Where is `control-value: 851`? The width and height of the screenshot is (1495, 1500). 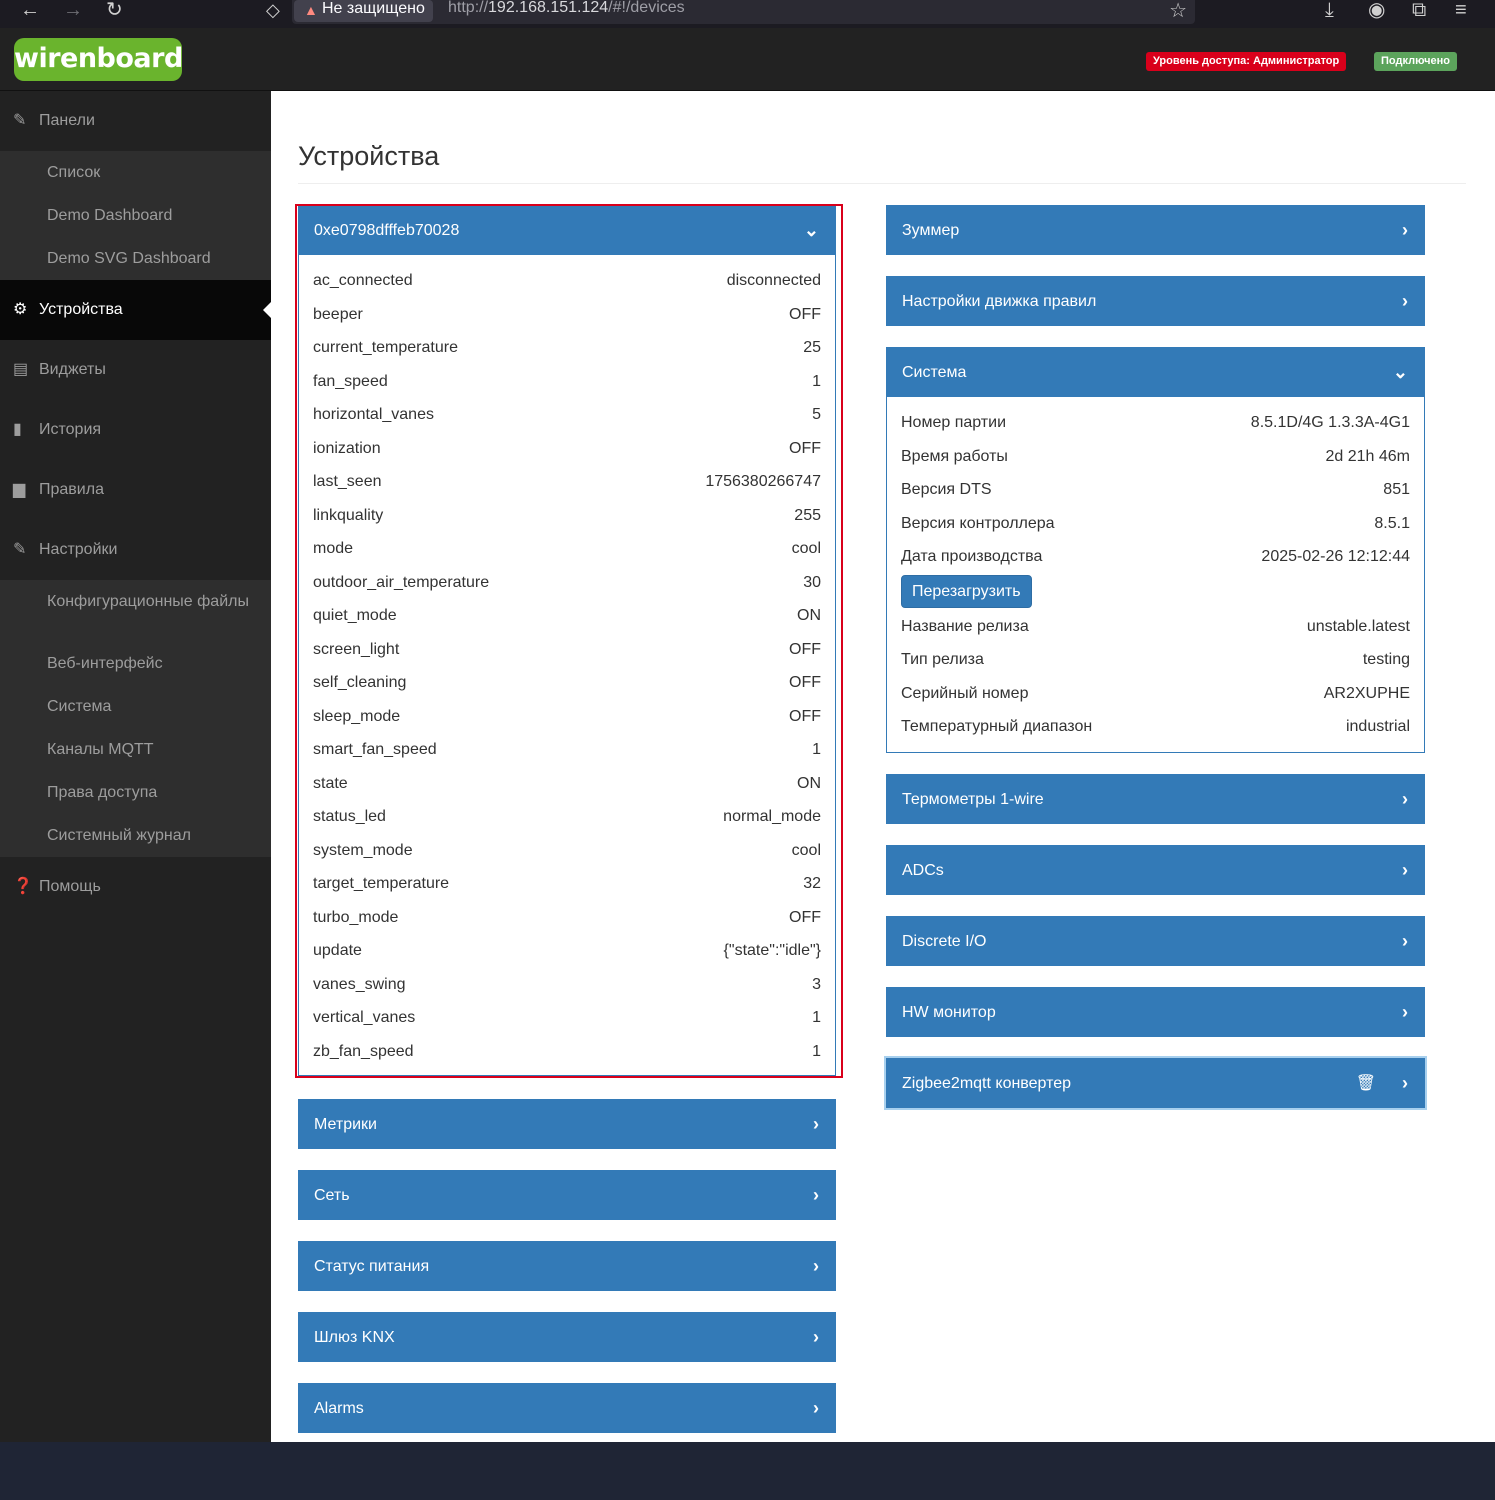 control-value: 851 is located at coordinates (1396, 489).